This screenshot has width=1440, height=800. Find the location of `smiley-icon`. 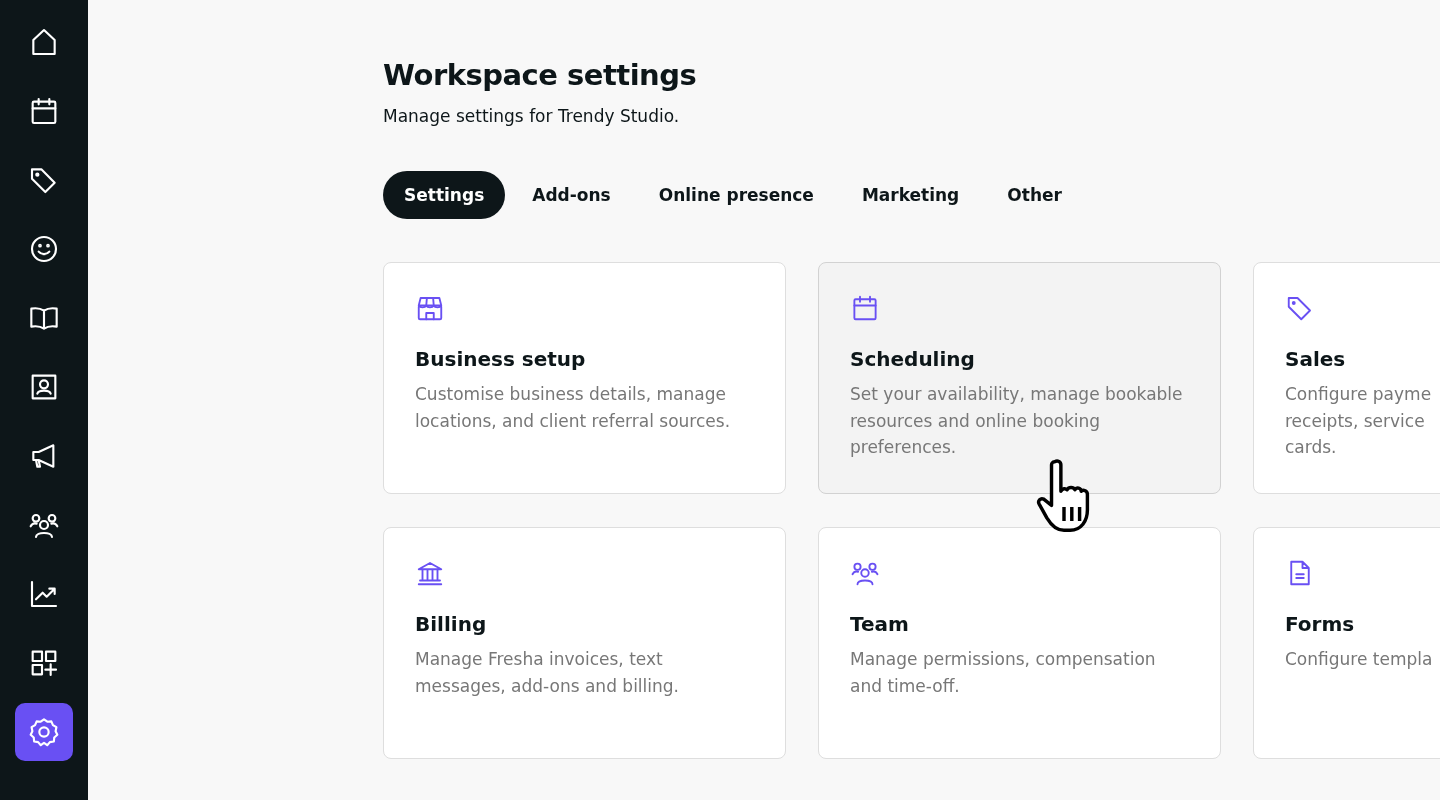

smiley-icon is located at coordinates (44, 249).